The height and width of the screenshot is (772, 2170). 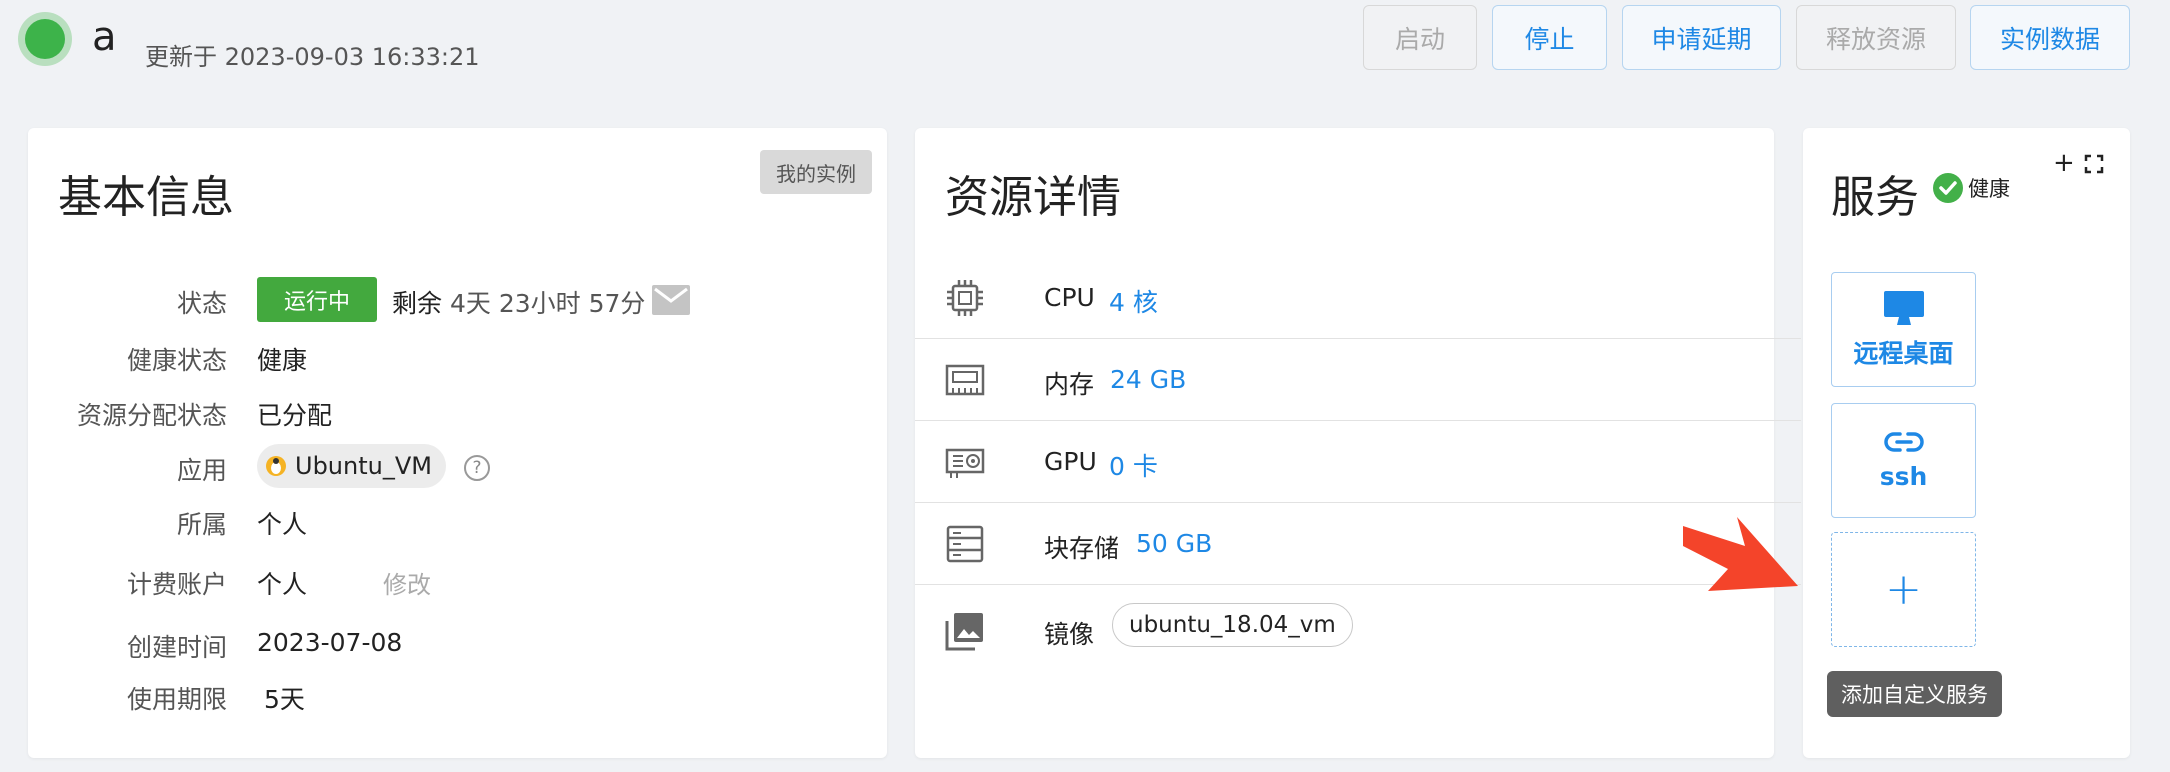 I want to click on resource-row-memory: 内存 24 GB, so click(x=1358, y=380).